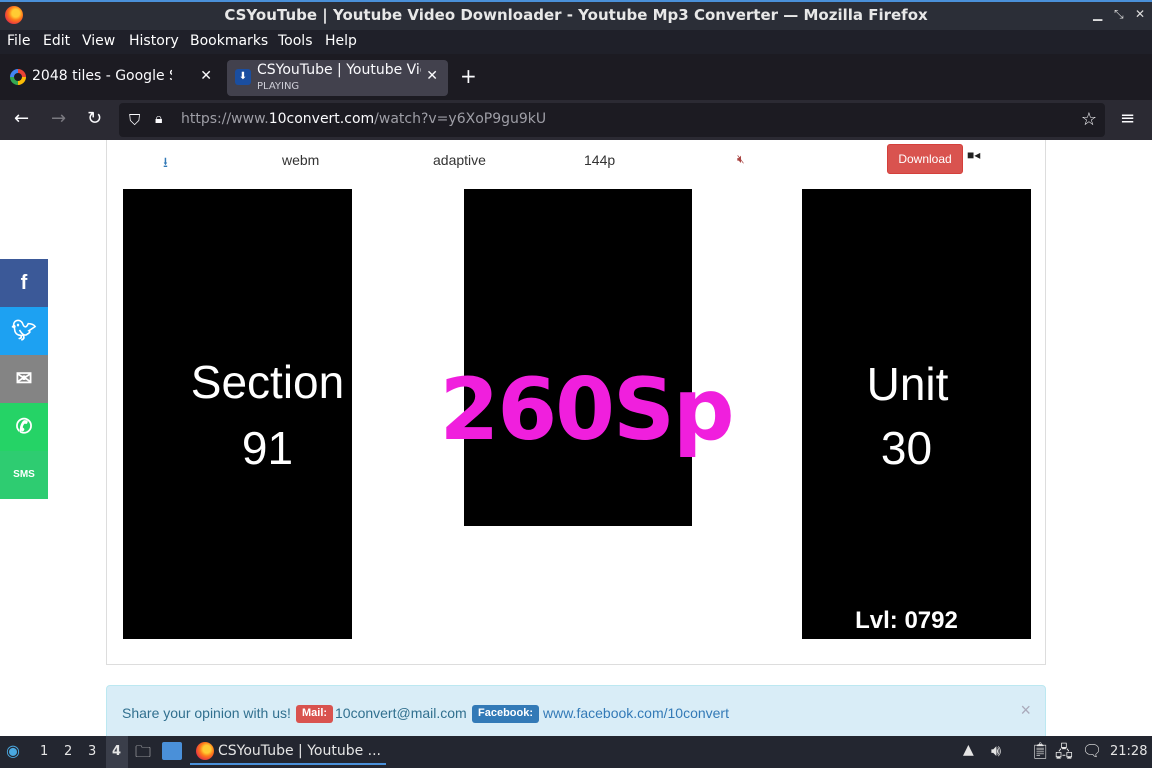  Describe the element at coordinates (94, 118) in the screenshot. I see `reload-icon: ↻` at that location.